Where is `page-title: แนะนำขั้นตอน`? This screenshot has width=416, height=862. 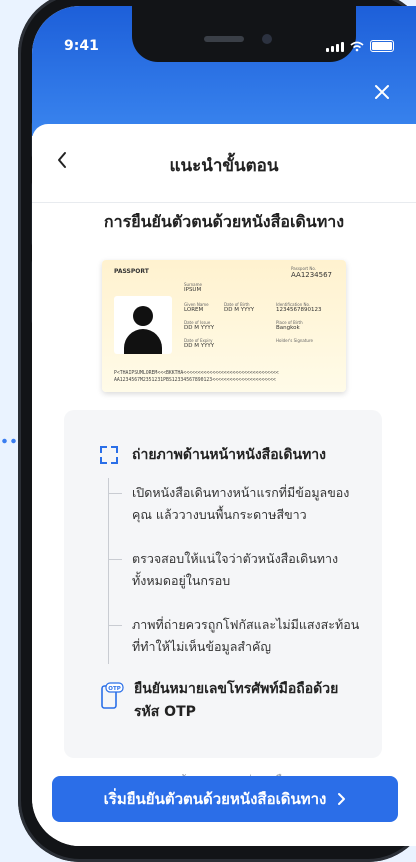
page-title: แนะนำขั้นตอน is located at coordinates (224, 166).